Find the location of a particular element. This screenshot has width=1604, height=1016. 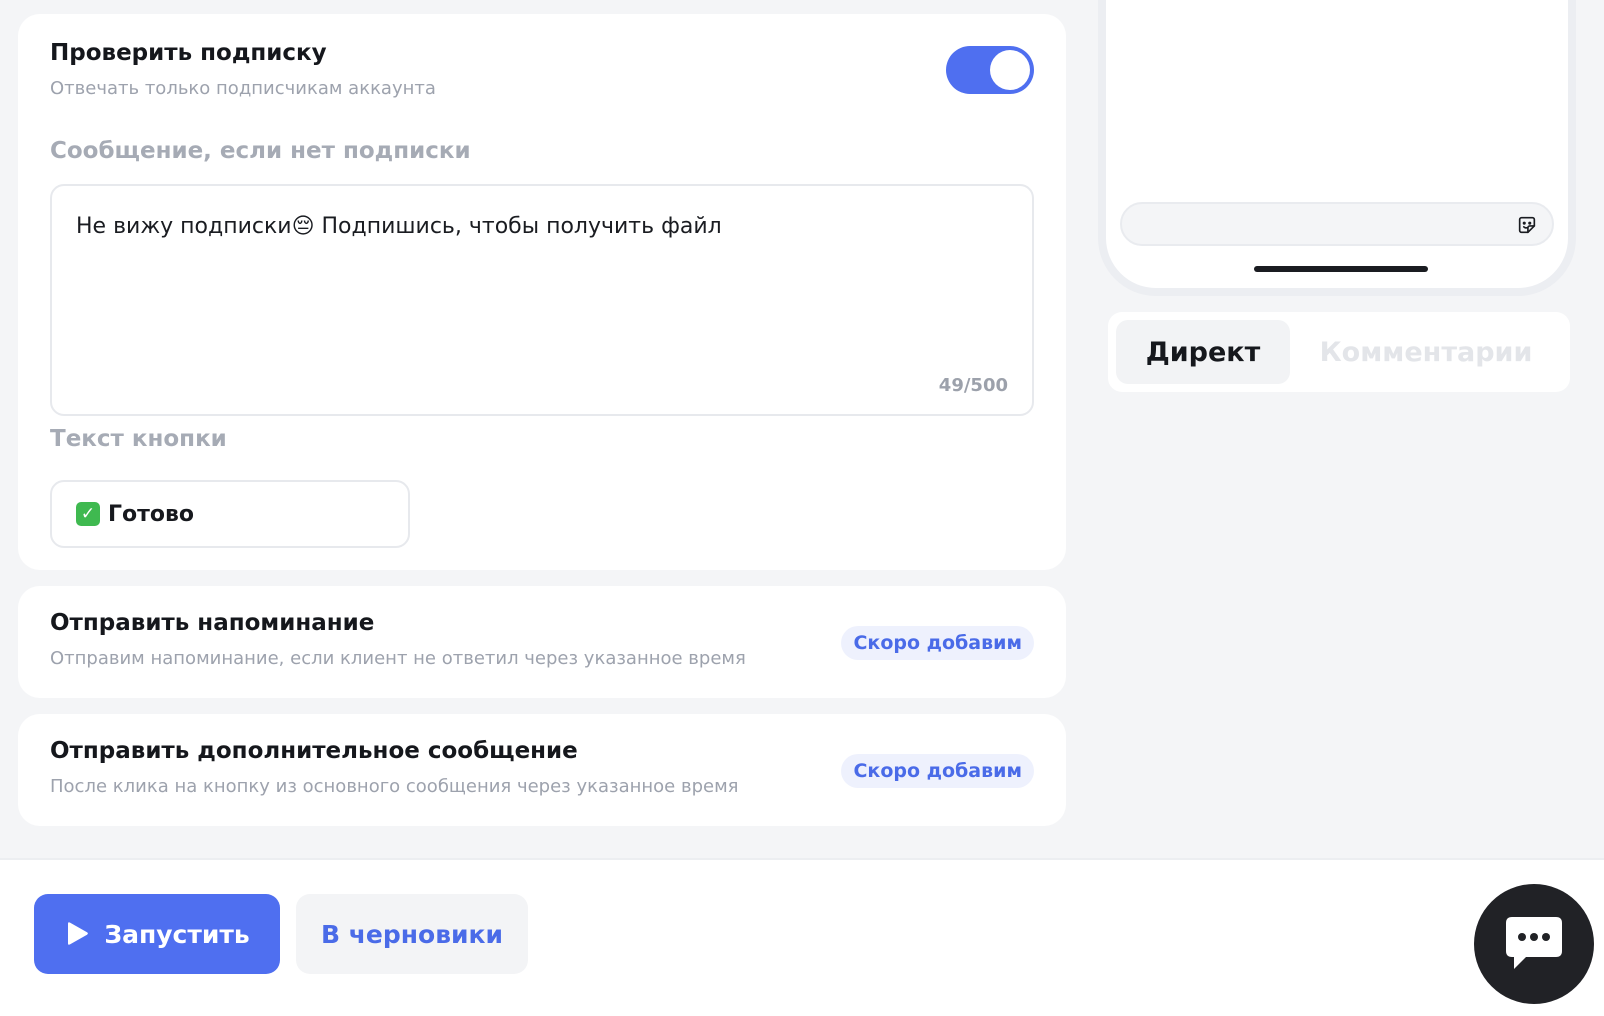

tab-direct: Директ is located at coordinates (1203, 352).